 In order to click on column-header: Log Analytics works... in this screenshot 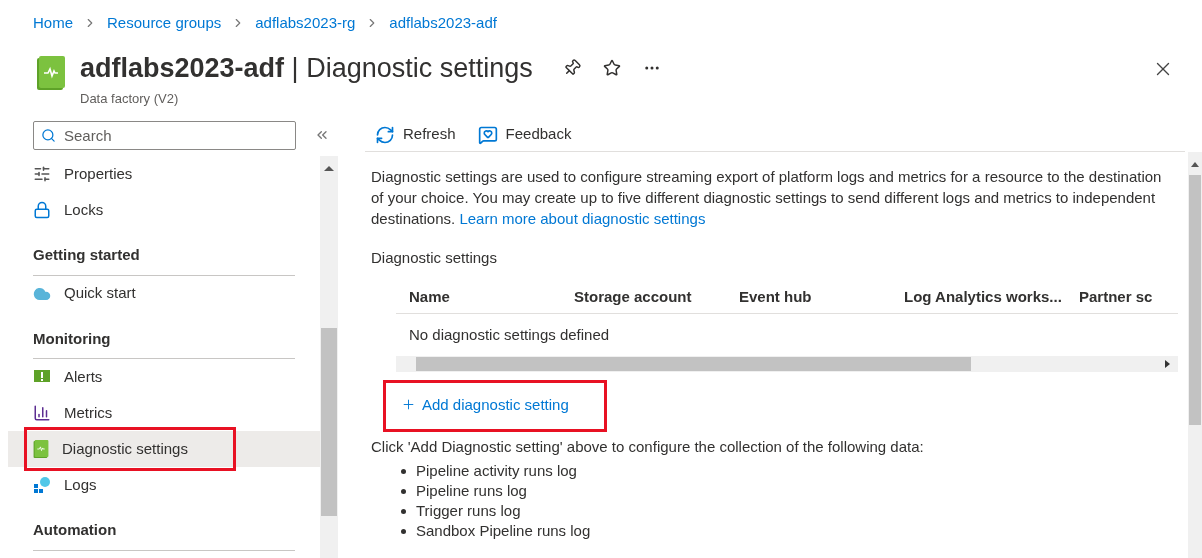, I will do `click(983, 297)`.